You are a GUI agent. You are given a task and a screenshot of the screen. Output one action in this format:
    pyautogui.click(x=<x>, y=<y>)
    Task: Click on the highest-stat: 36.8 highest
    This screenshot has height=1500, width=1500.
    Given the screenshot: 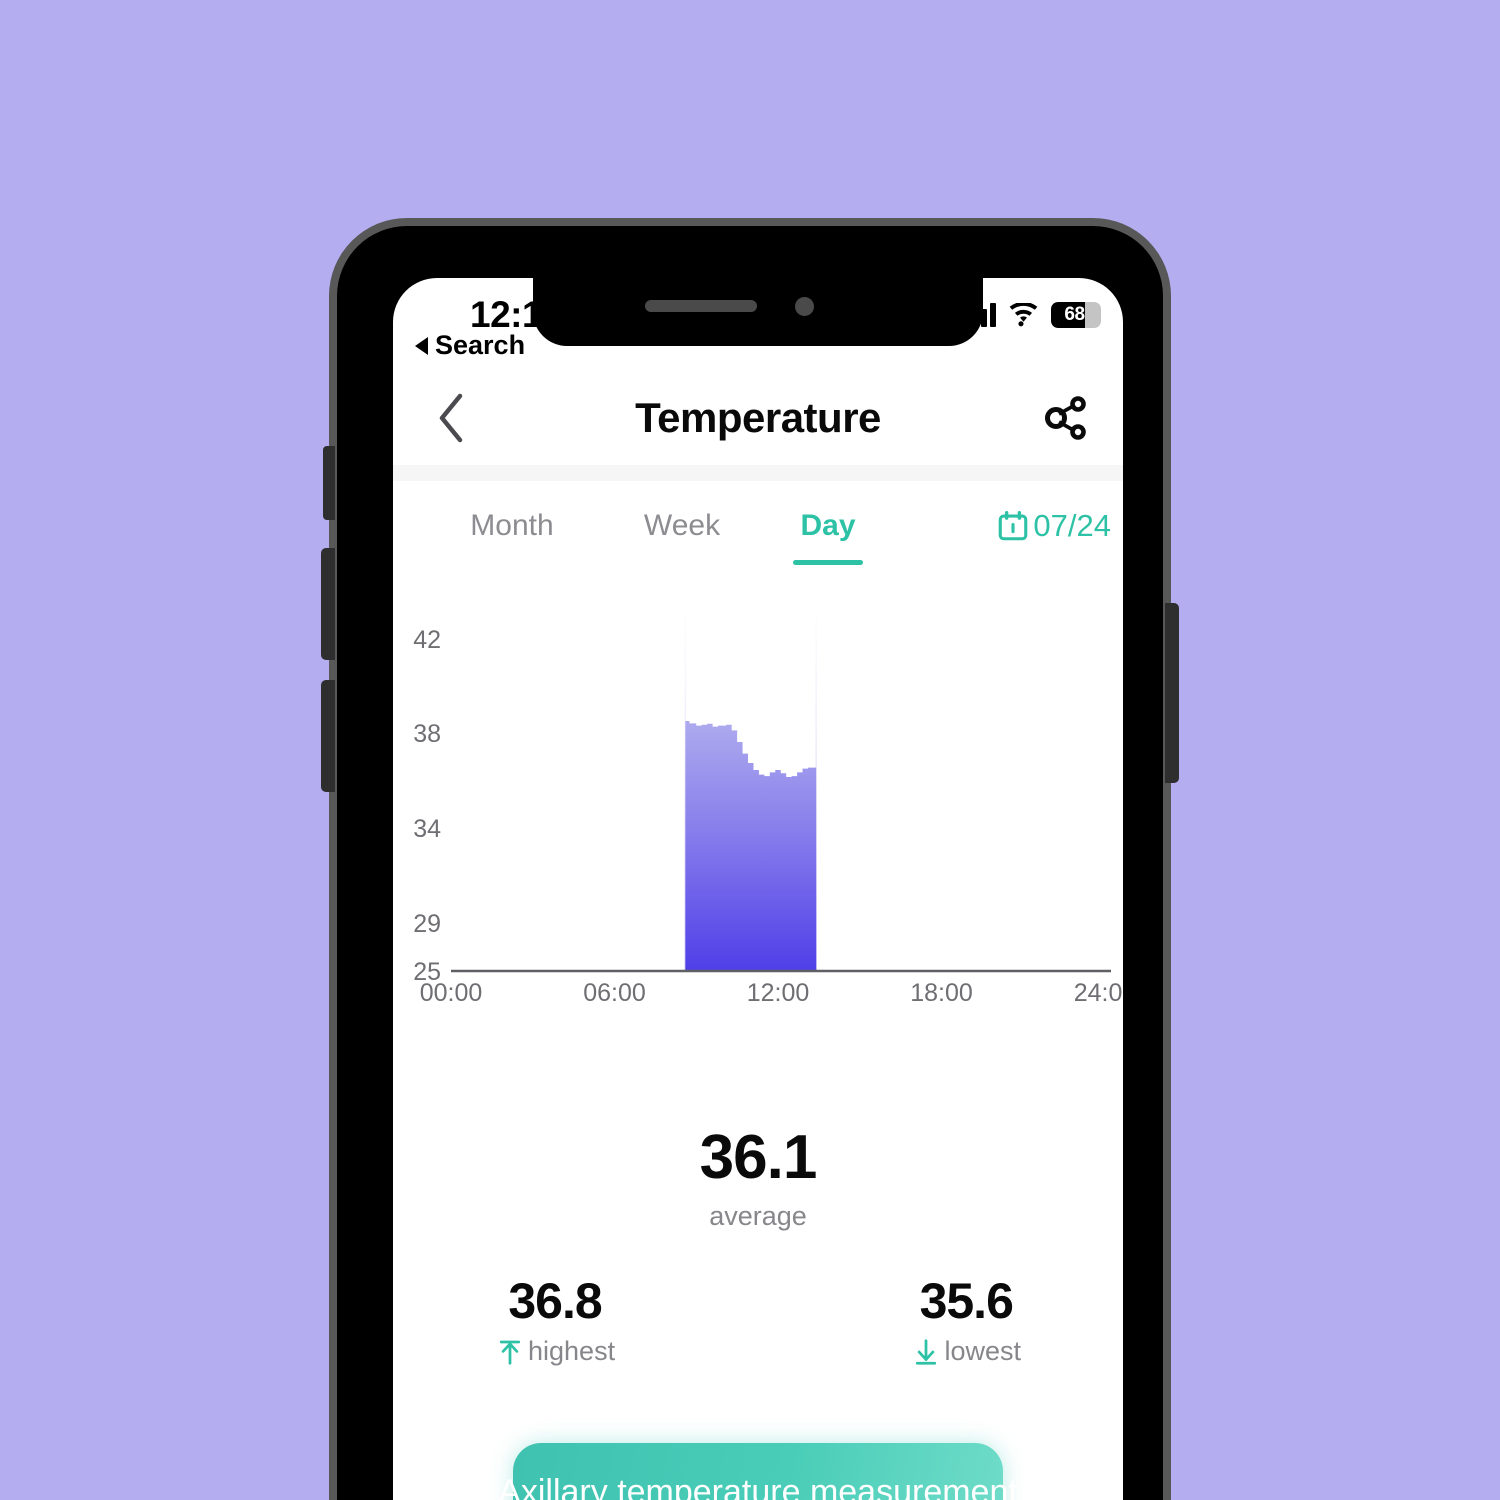 What is the action you would take?
    pyautogui.click(x=555, y=1319)
    